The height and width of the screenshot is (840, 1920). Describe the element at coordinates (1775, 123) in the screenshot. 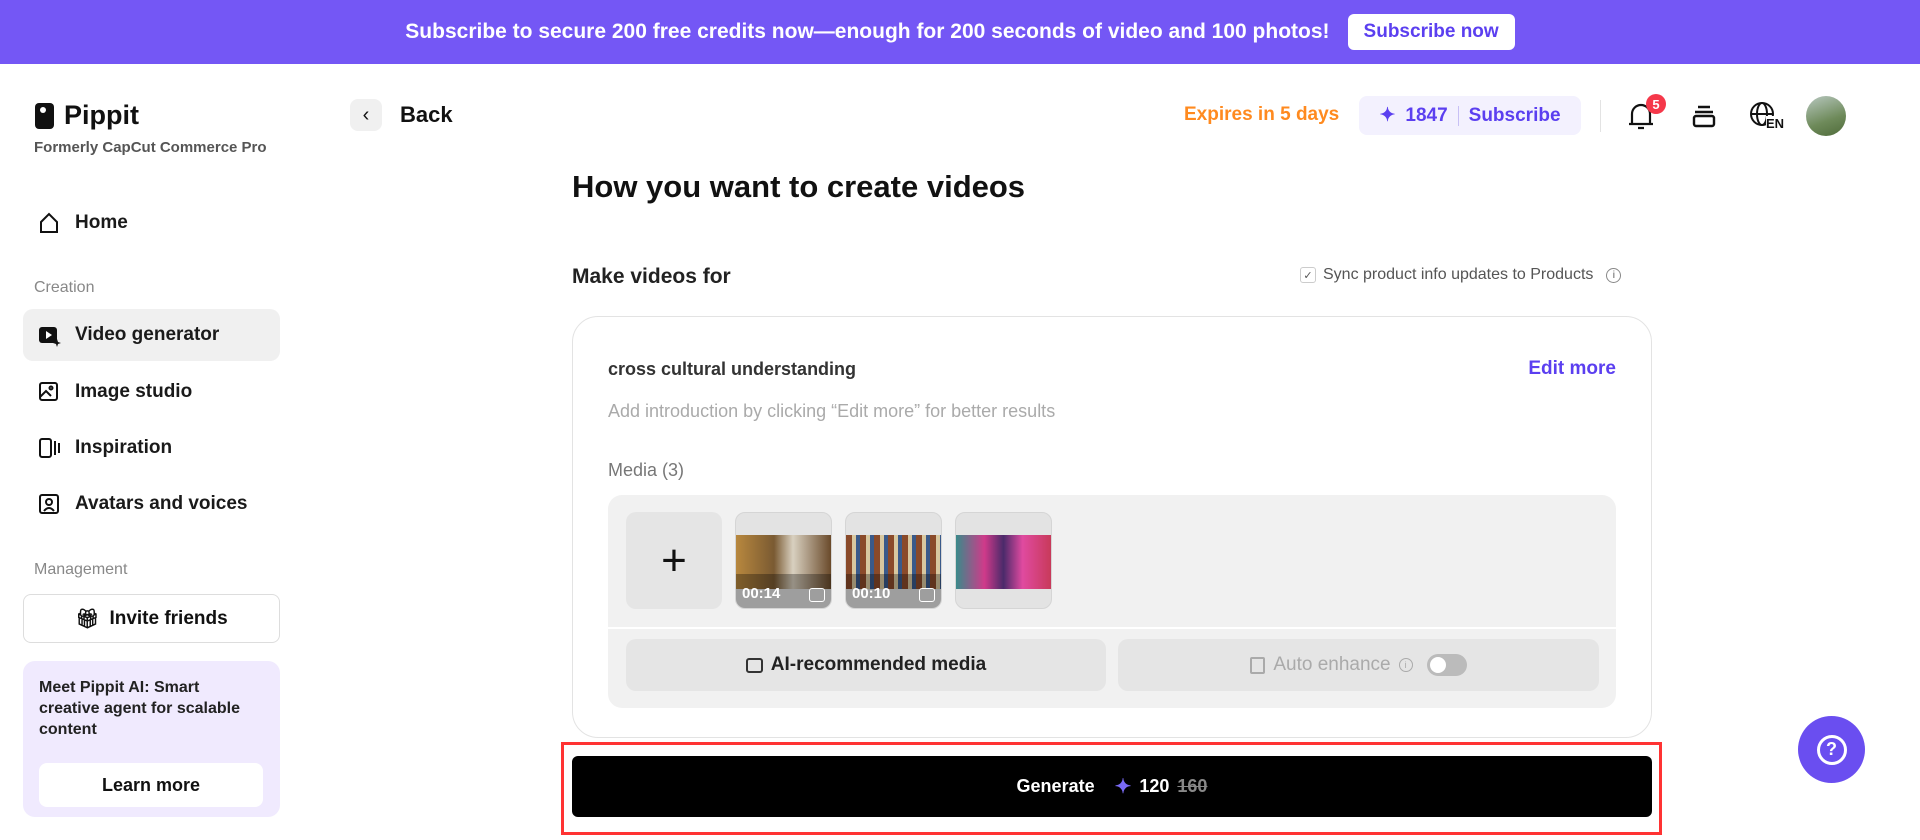

I see `language-code: EN` at that location.